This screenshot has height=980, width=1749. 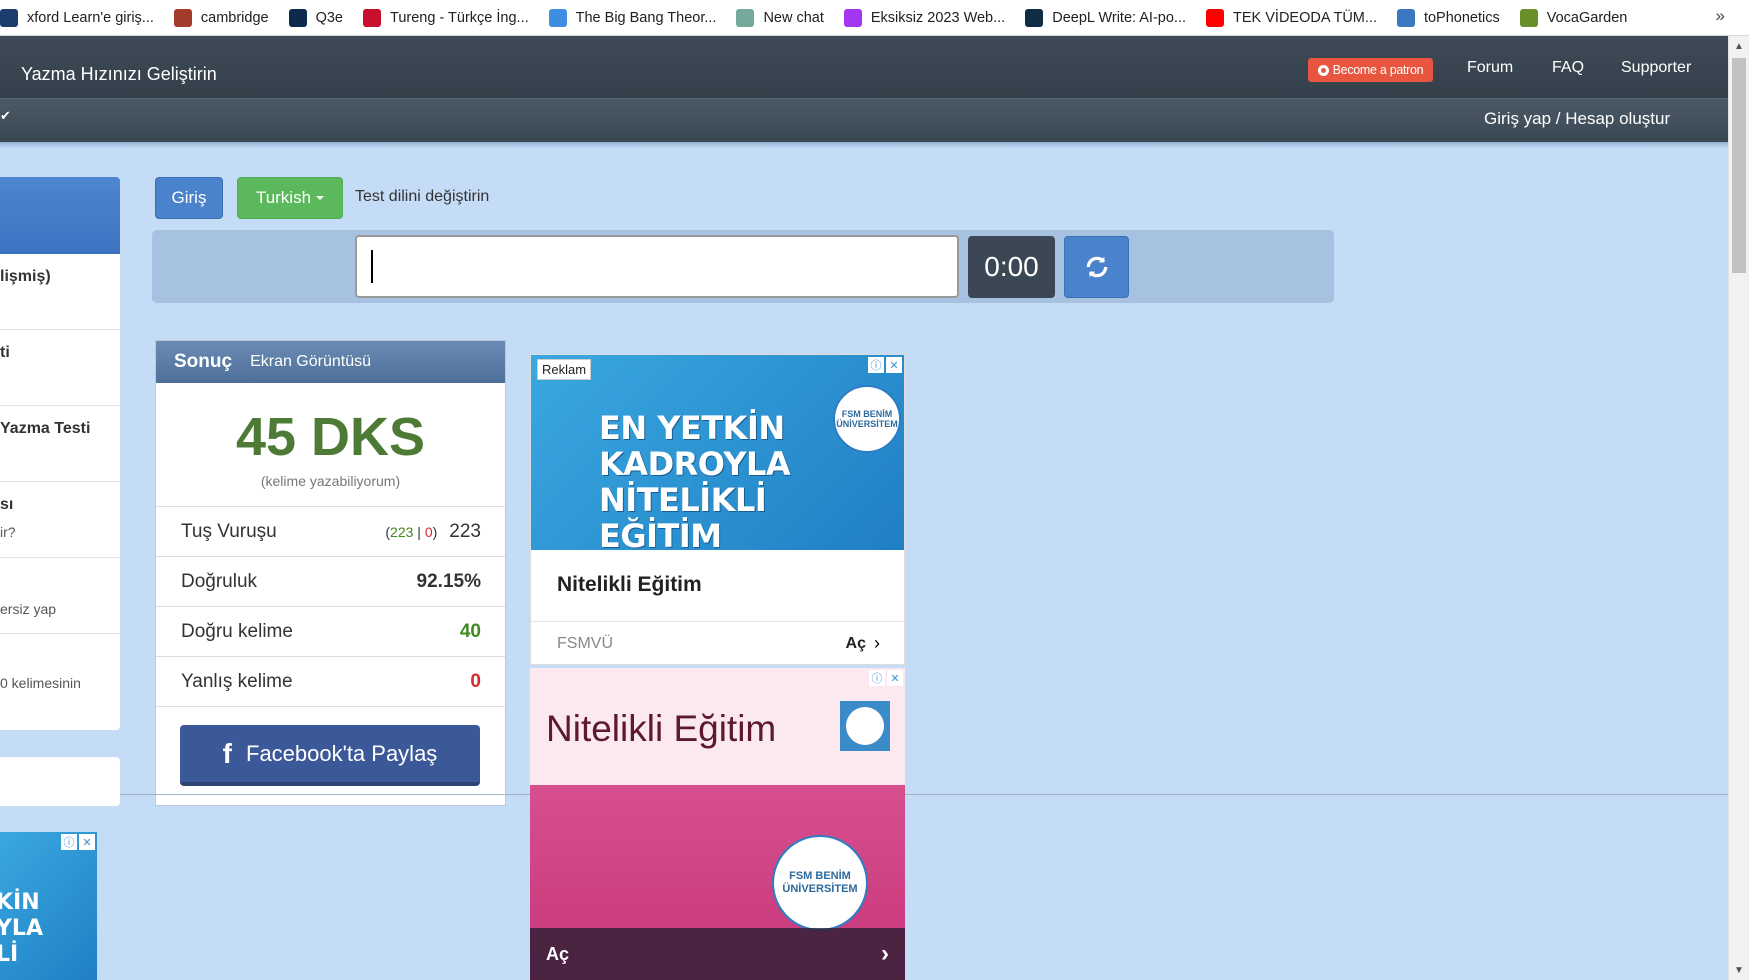 I want to click on deepl-icon, so click(x=1034, y=17).